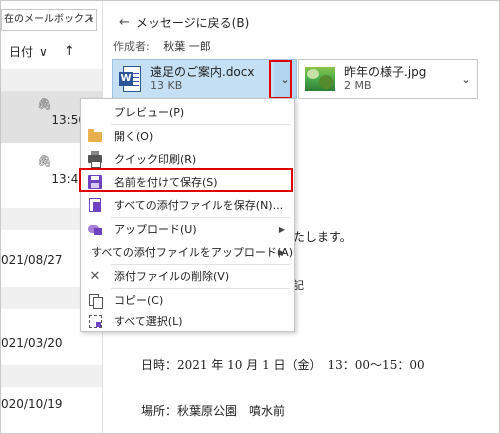  What do you see at coordinates (187, 112) in the screenshot?
I see `menu-item-preview: プレビュー(P)` at bounding box center [187, 112].